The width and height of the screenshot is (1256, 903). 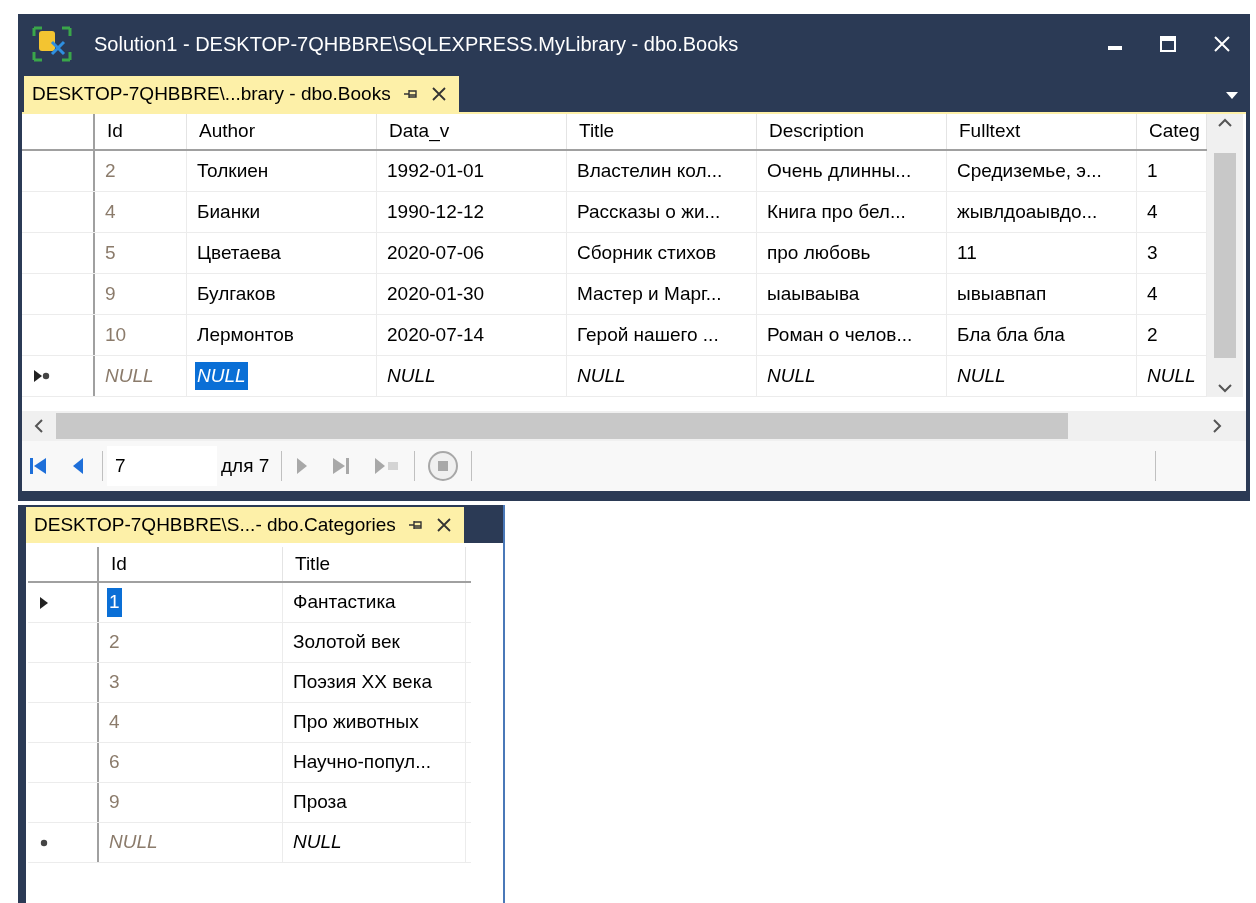 What do you see at coordinates (436, 253) in the screenshot?
I see `table-cell: 2020-07-06` at bounding box center [436, 253].